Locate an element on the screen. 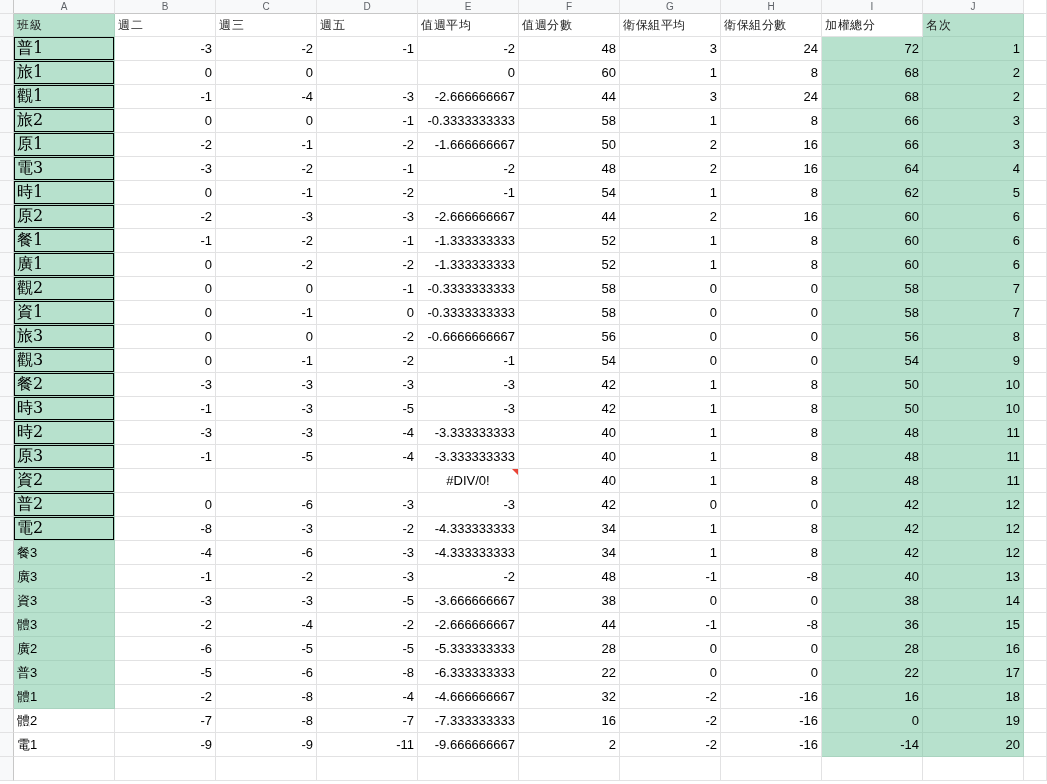  table-cell: 62 is located at coordinates (872, 193).